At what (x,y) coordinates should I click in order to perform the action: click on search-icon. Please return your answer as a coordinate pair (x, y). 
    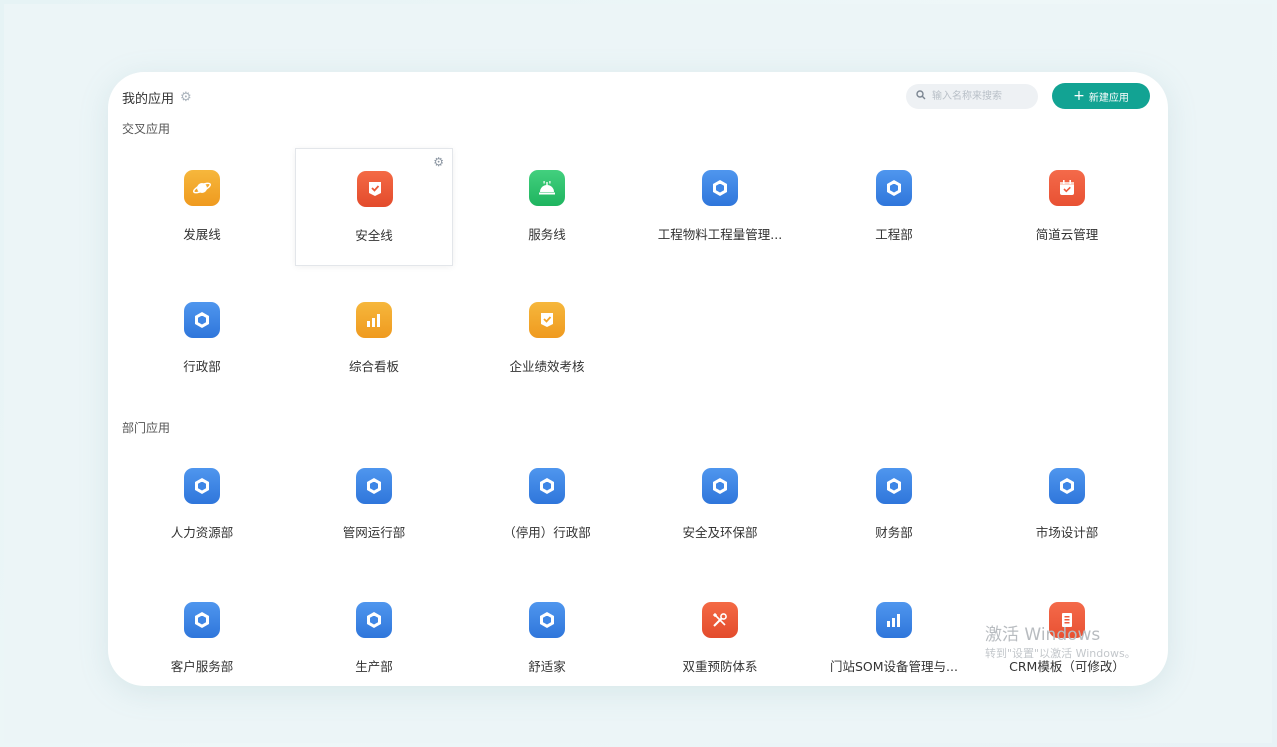
    Looking at the image, I should click on (921, 96).